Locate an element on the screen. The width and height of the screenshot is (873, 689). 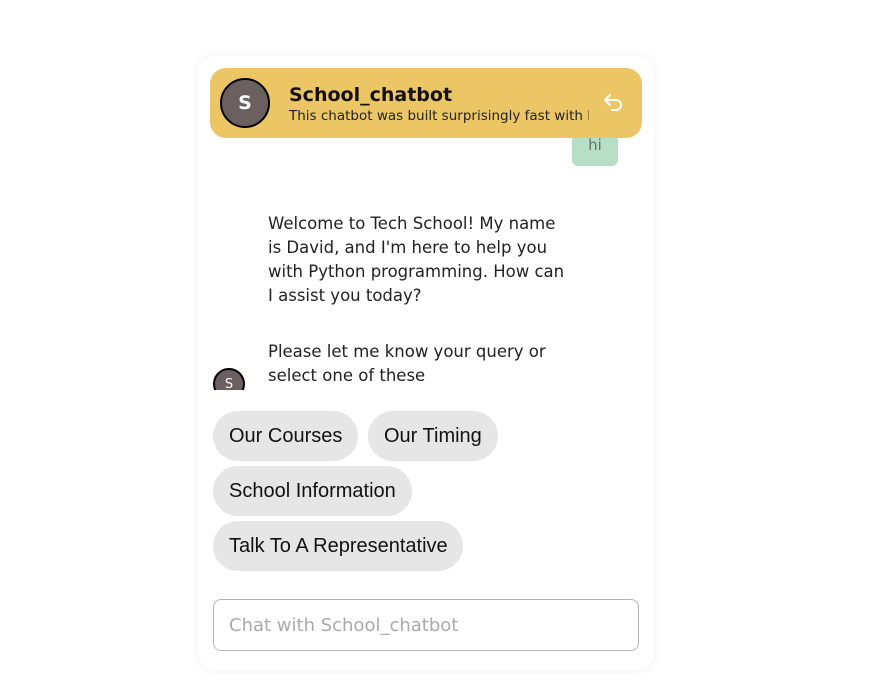
quick-reply-our-courses: Our Courses is located at coordinates (285, 436).